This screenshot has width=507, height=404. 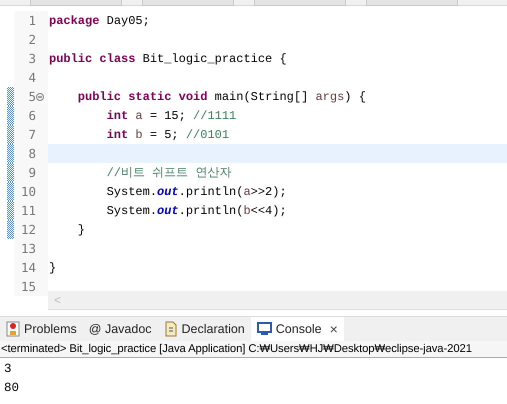 I want to click on line-number: 8, so click(x=31, y=153).